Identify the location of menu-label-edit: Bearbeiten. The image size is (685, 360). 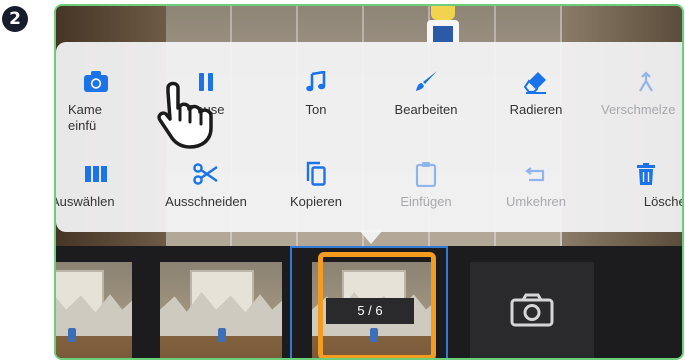
(426, 109).